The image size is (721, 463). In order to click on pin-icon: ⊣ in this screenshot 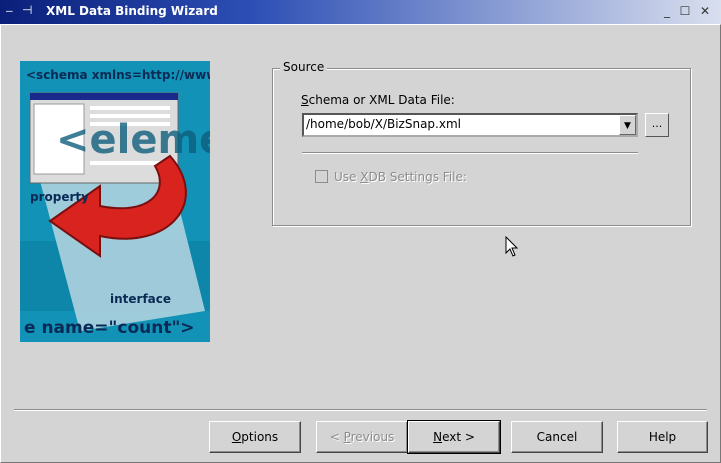, I will do `click(27, 10)`.